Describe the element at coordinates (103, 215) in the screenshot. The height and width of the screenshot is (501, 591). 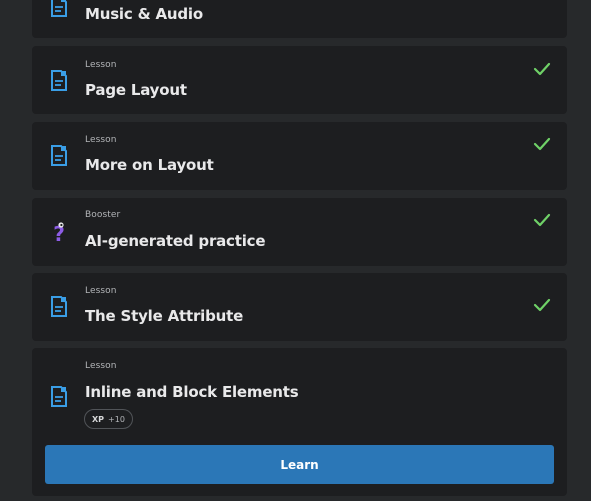
I see `lesson-type-label: Booster` at that location.